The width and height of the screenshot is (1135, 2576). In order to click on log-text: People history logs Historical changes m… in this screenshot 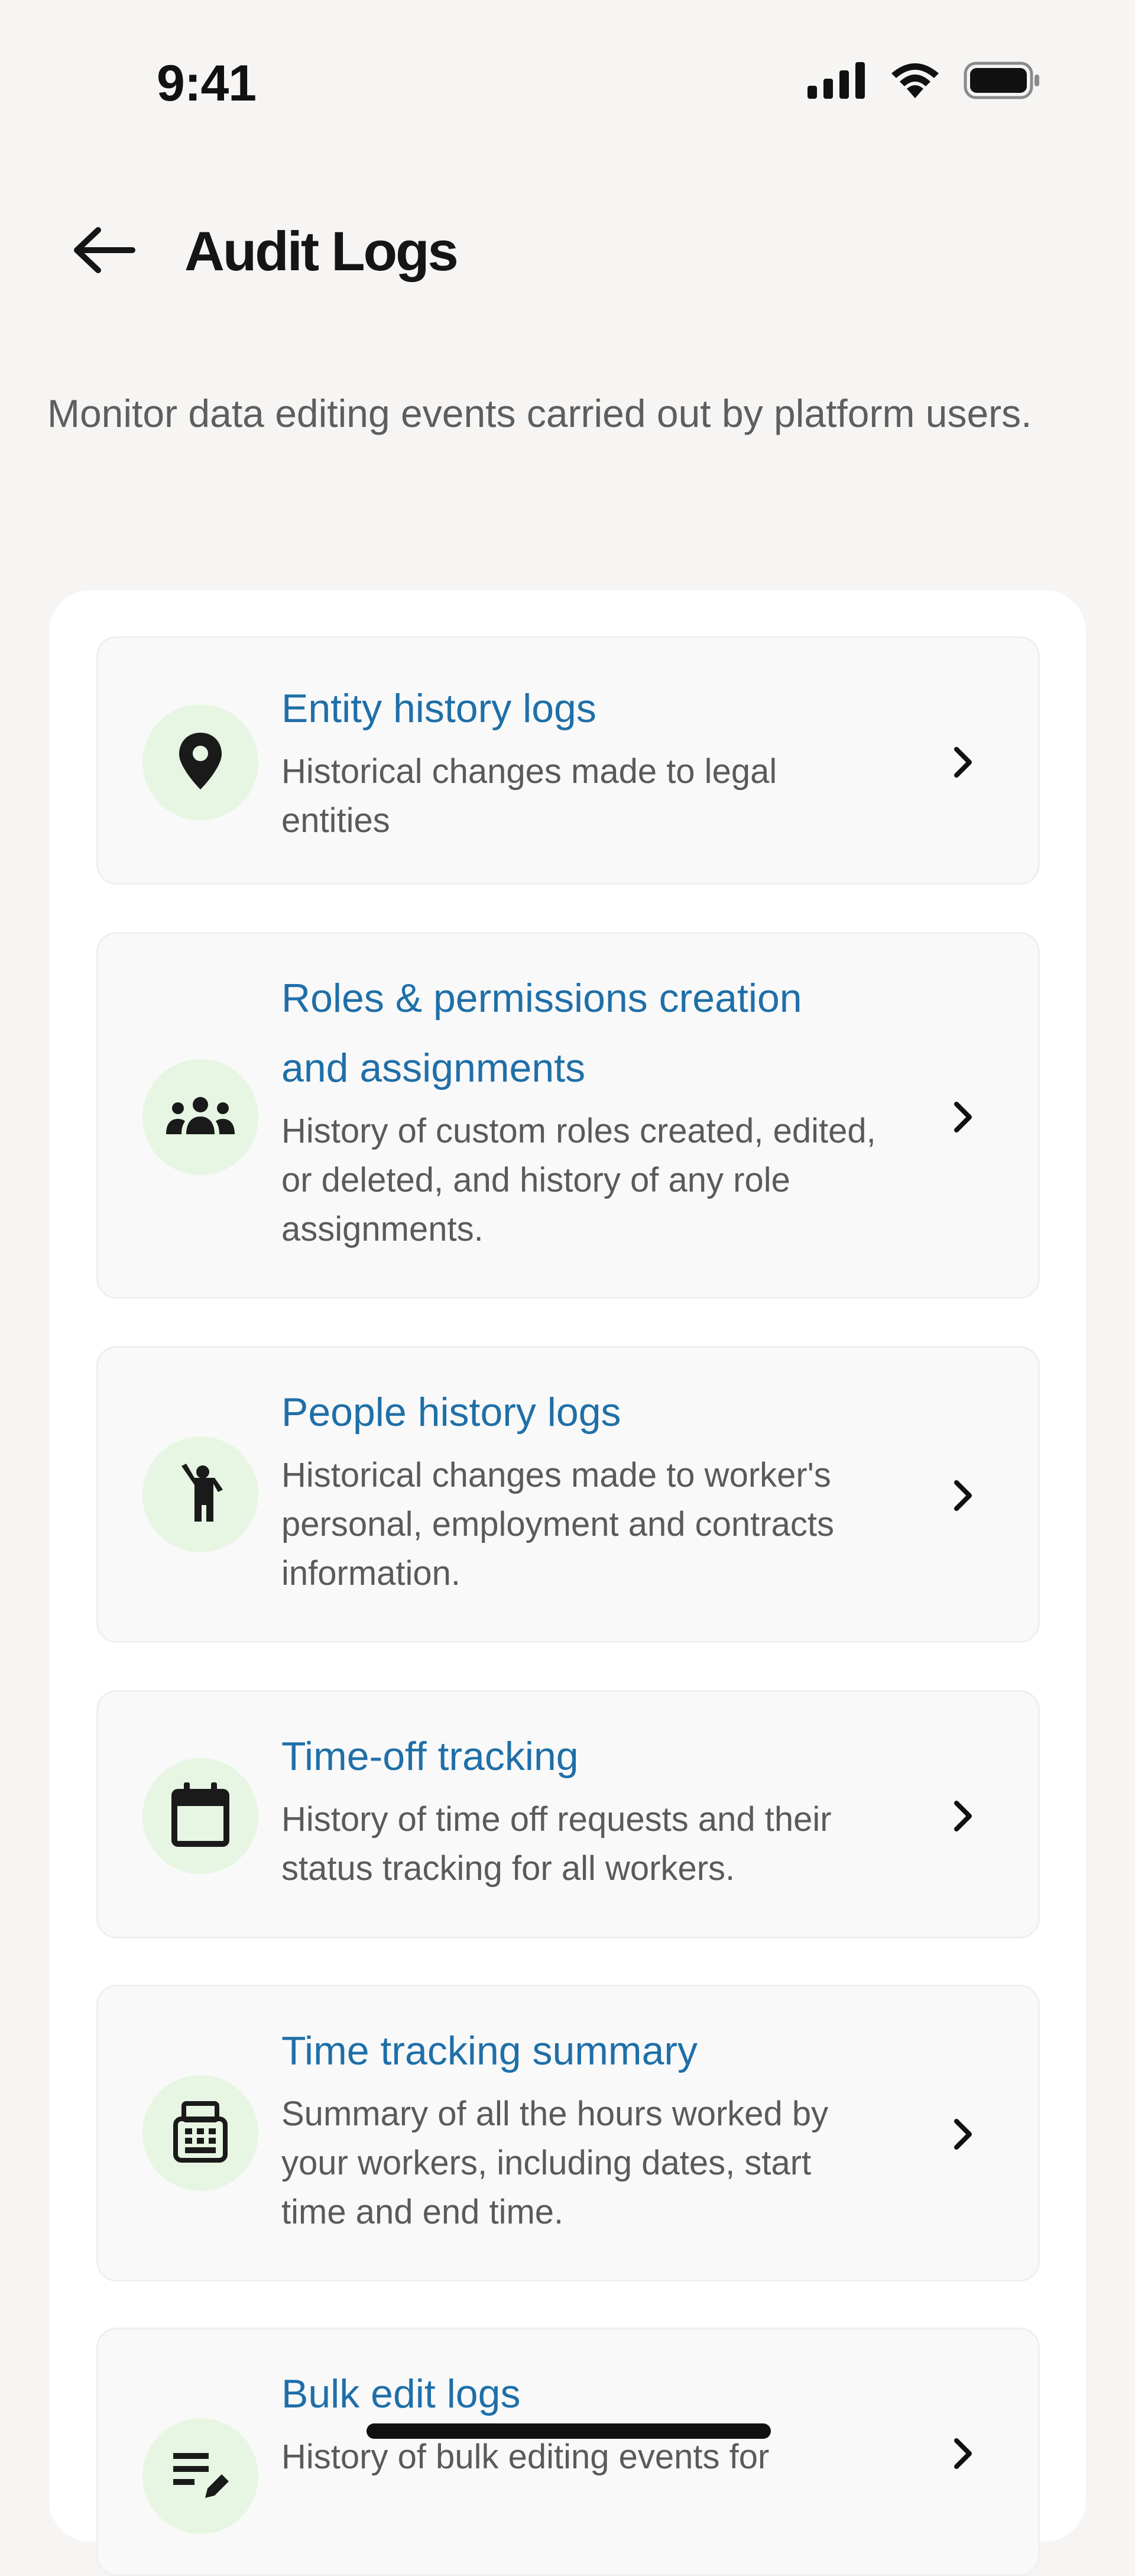, I will do `click(580, 1488)`.